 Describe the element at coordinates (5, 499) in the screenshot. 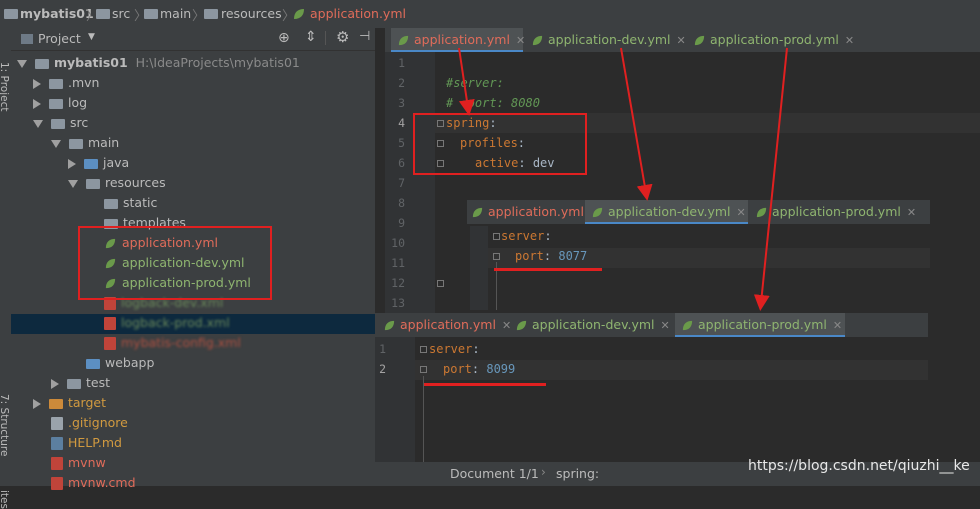

I see `favorites-tool-button: ites` at that location.